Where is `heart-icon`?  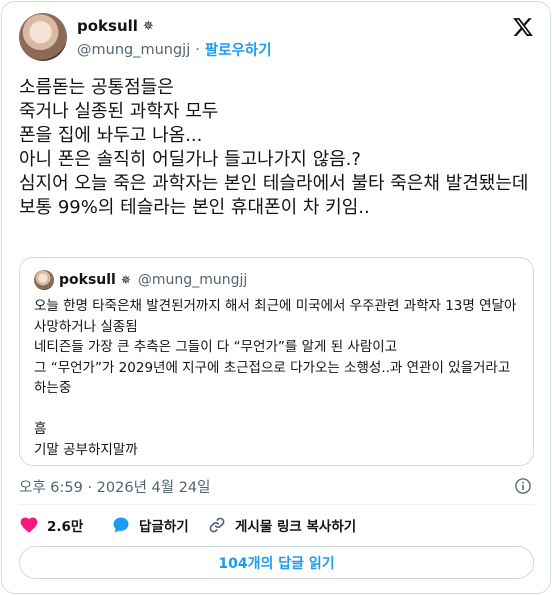 heart-icon is located at coordinates (29, 525).